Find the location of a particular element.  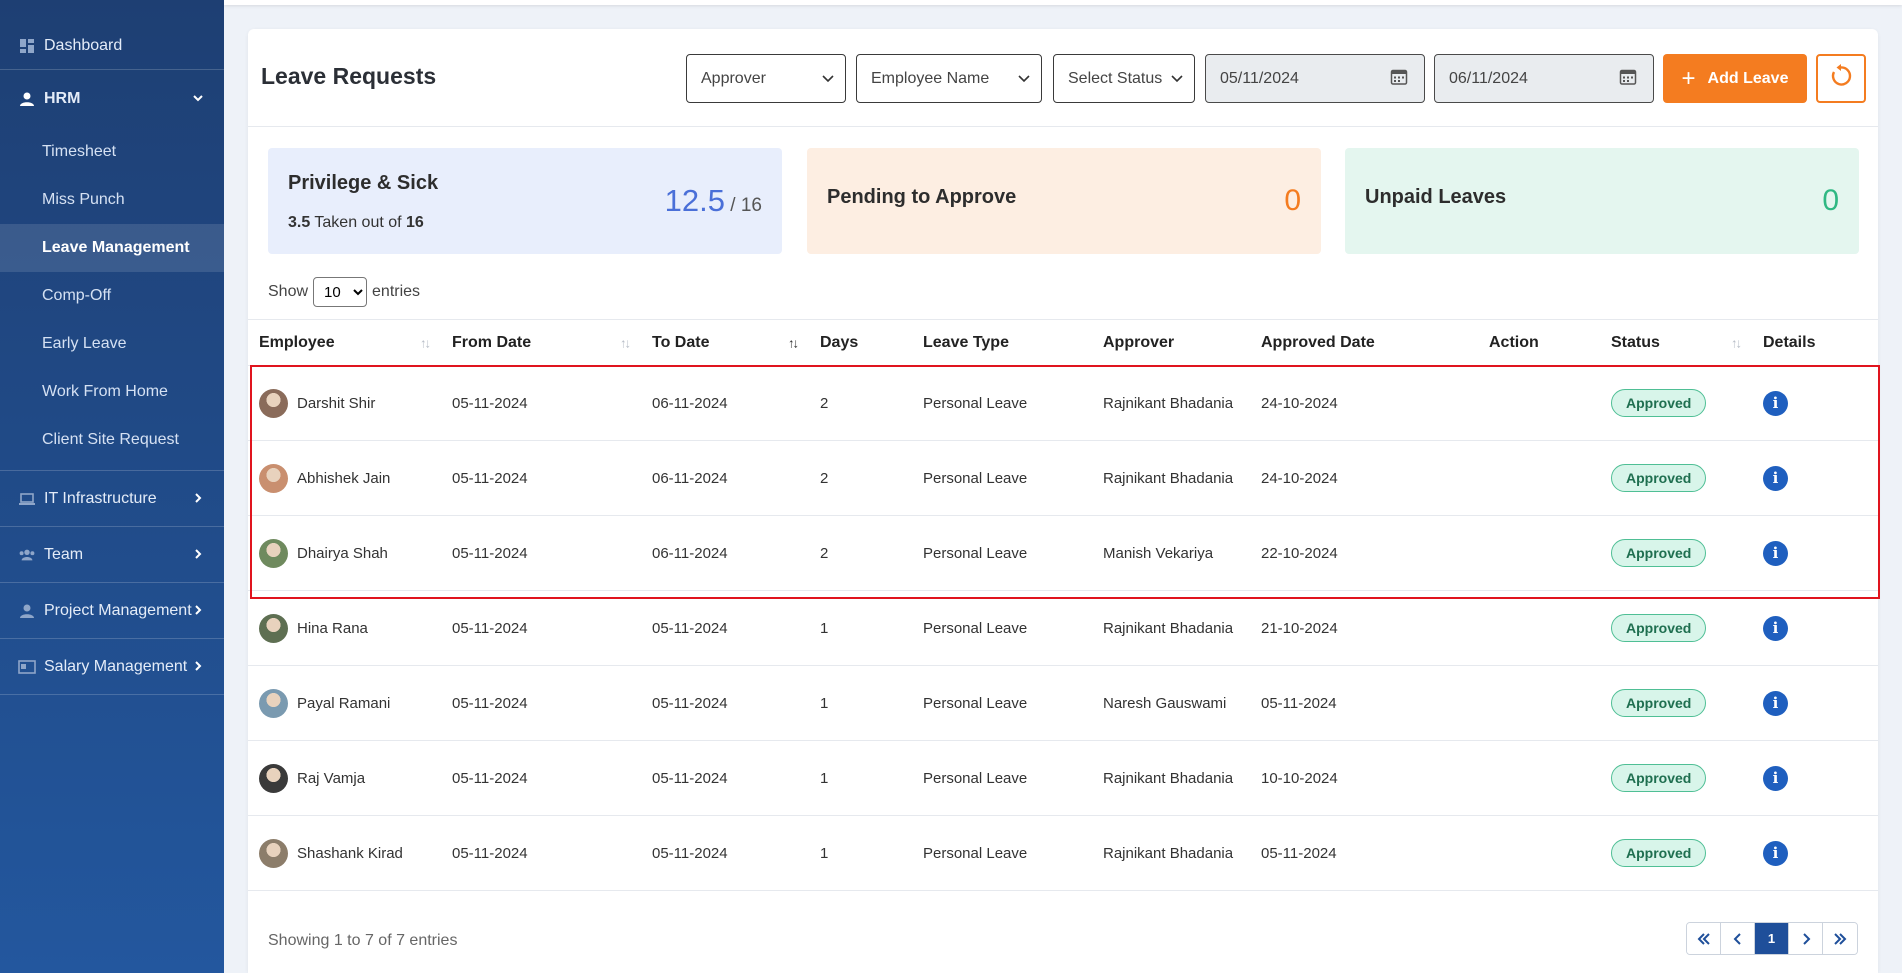

plus-icon: + is located at coordinates (1688, 78).